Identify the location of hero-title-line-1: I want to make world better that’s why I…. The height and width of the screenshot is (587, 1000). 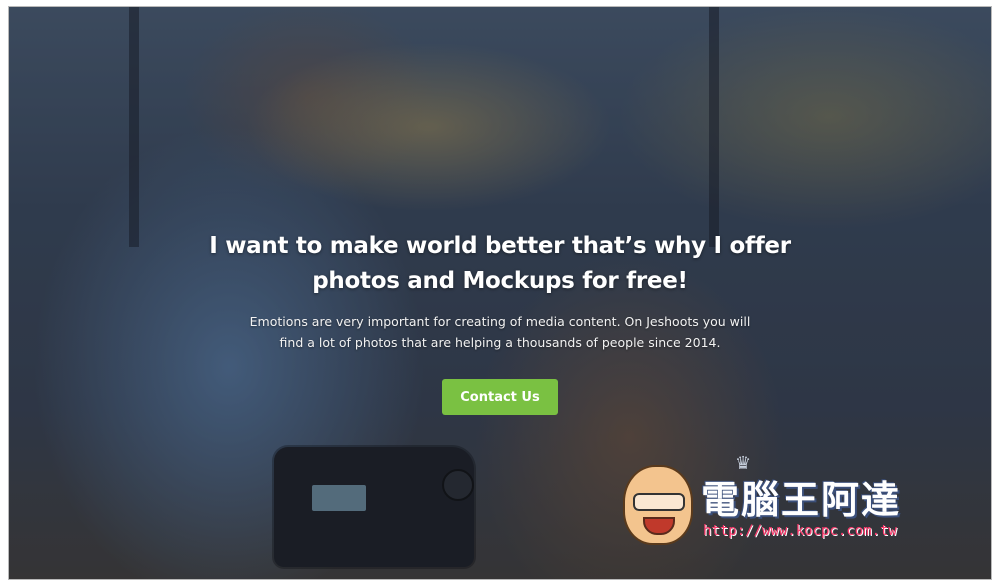
(500, 246).